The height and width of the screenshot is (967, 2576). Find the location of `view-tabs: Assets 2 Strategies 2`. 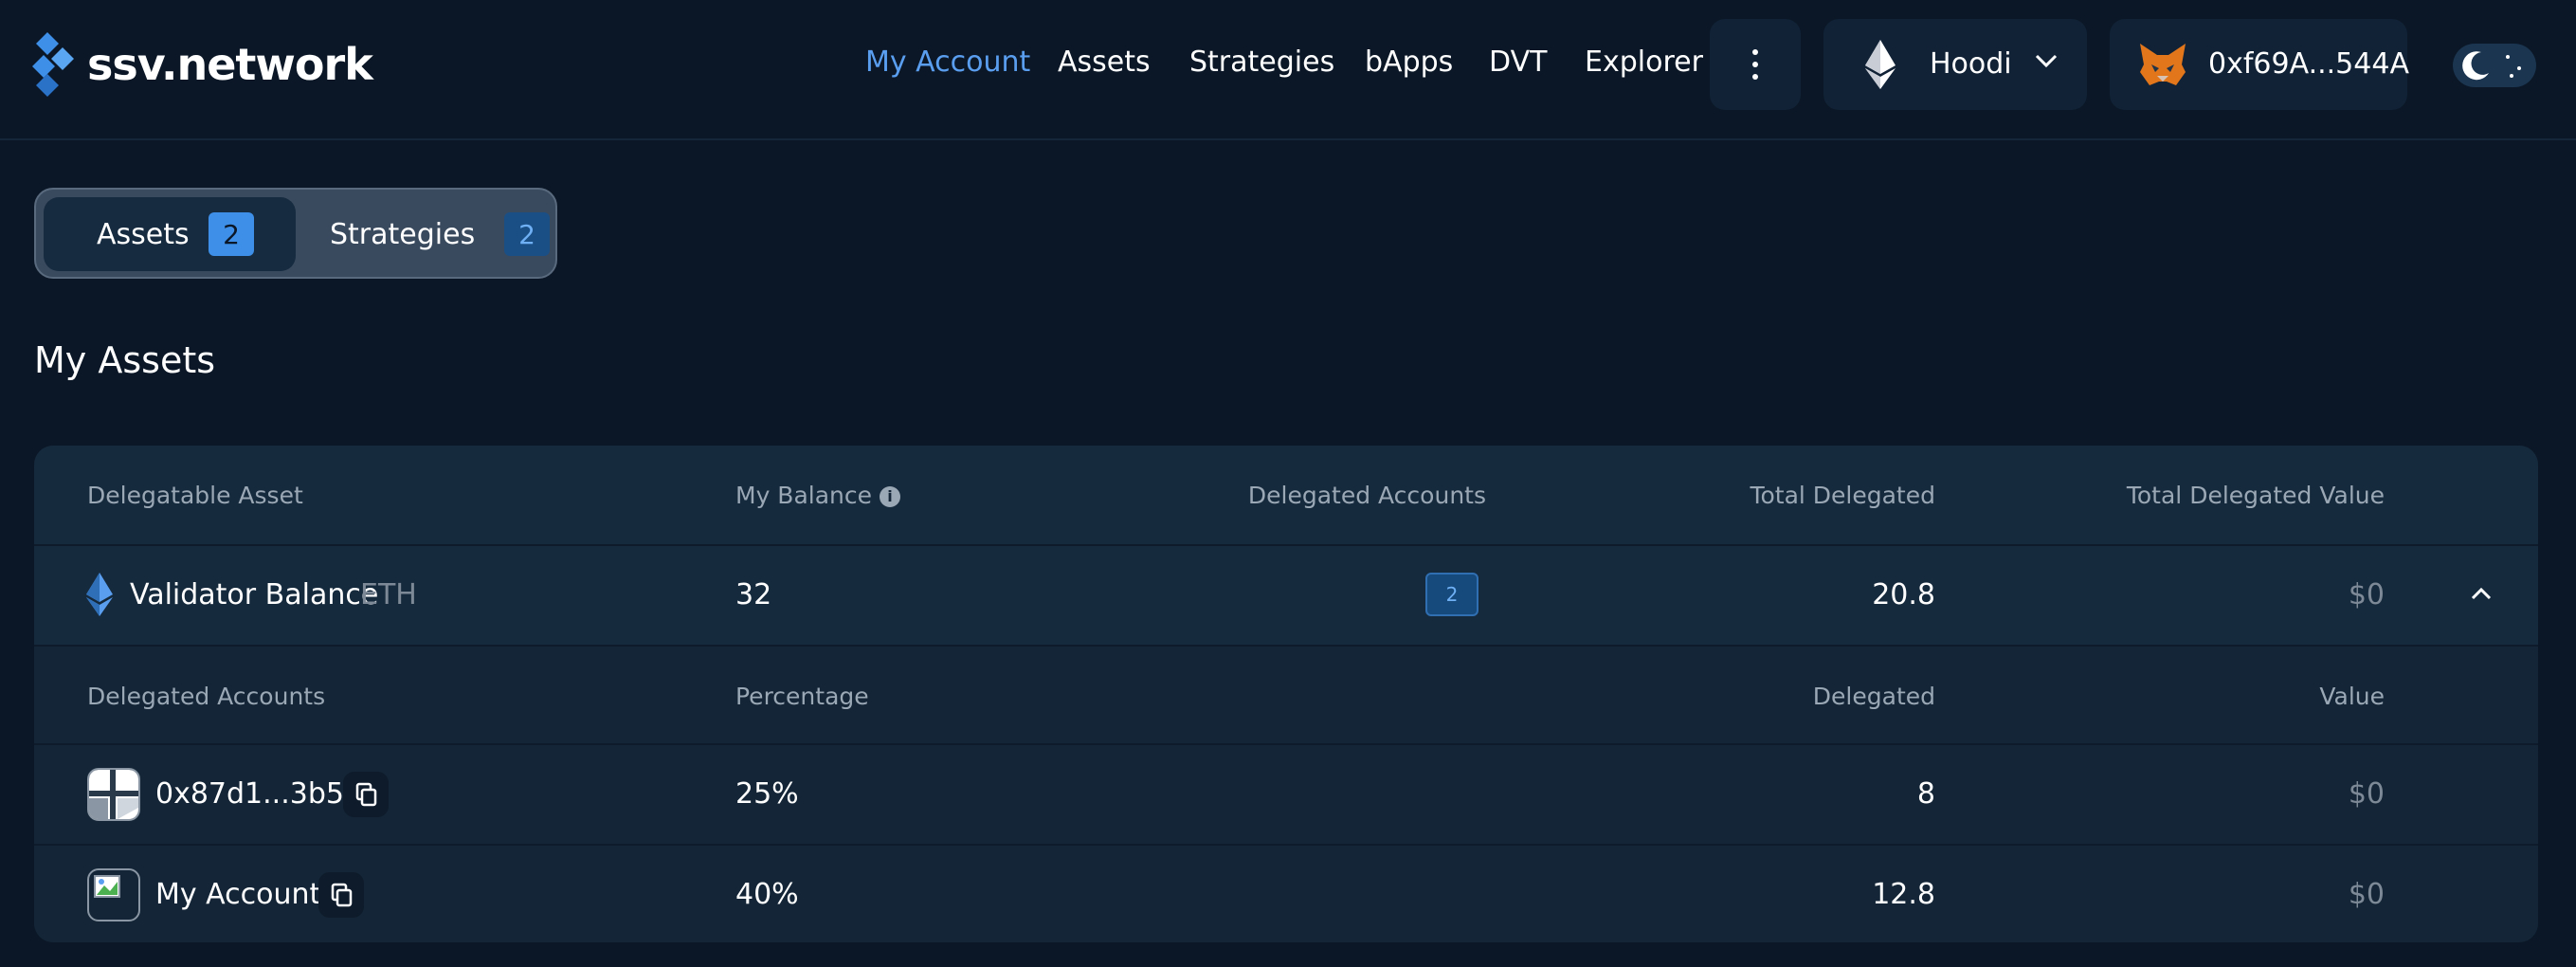

view-tabs: Assets 2 Strategies 2 is located at coordinates (295, 233).